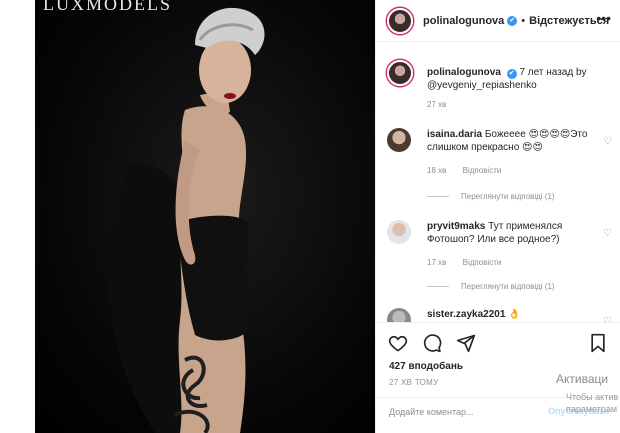  Describe the element at coordinates (437, 104) in the screenshot. I see `caption-time: 27 хв` at that location.